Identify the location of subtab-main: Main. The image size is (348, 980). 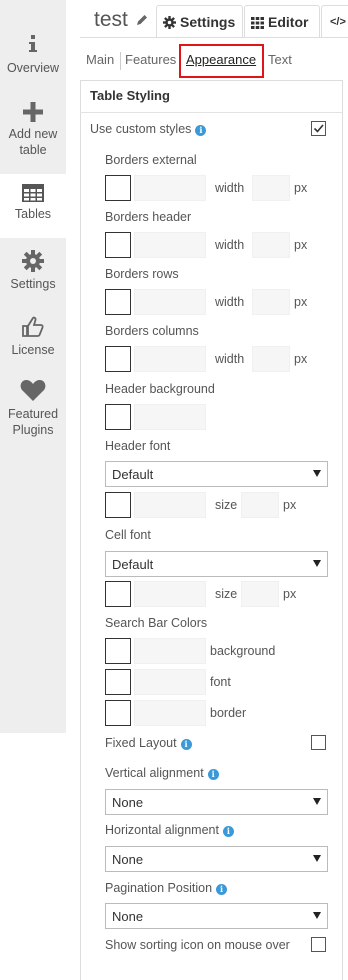
(100, 59).